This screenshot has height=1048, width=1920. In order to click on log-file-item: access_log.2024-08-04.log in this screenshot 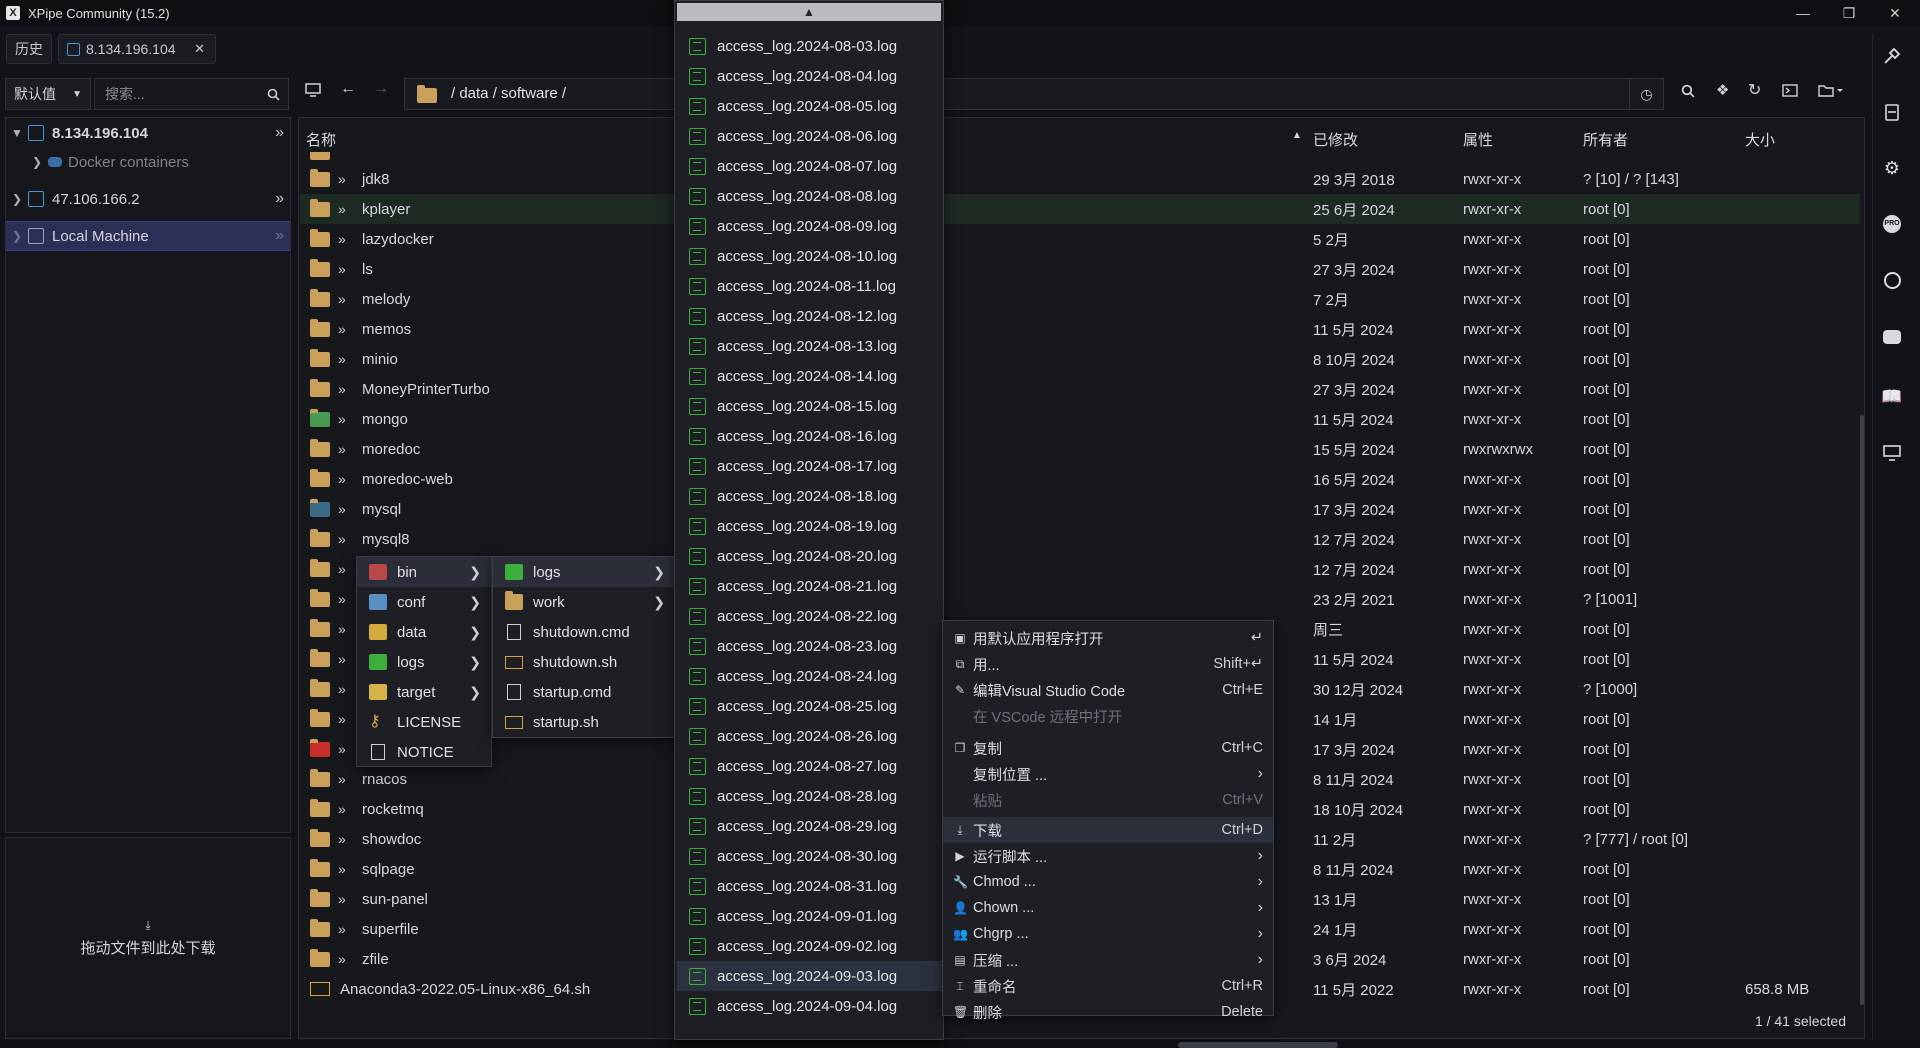, I will do `click(810, 76)`.